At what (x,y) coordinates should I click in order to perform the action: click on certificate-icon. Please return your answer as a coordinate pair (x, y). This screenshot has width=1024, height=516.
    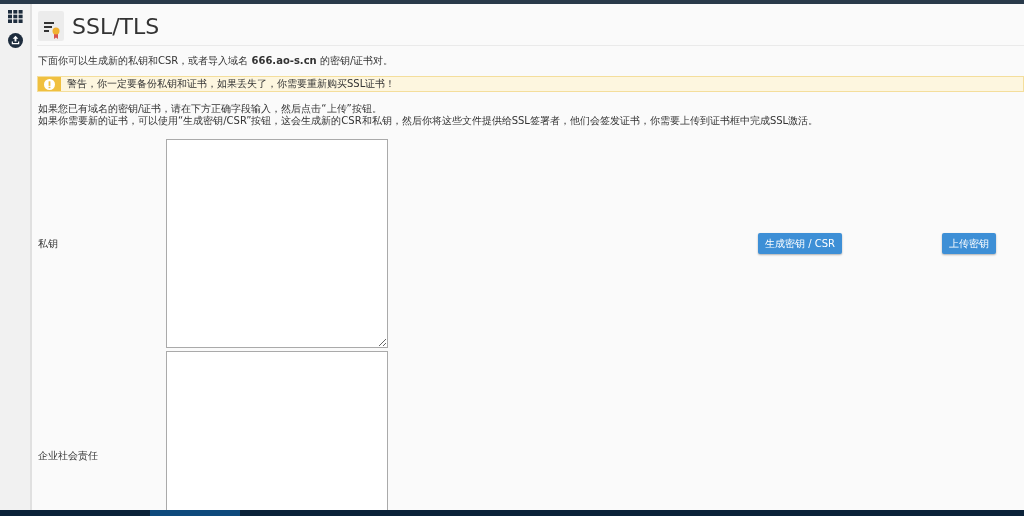
    Looking at the image, I should click on (51, 26).